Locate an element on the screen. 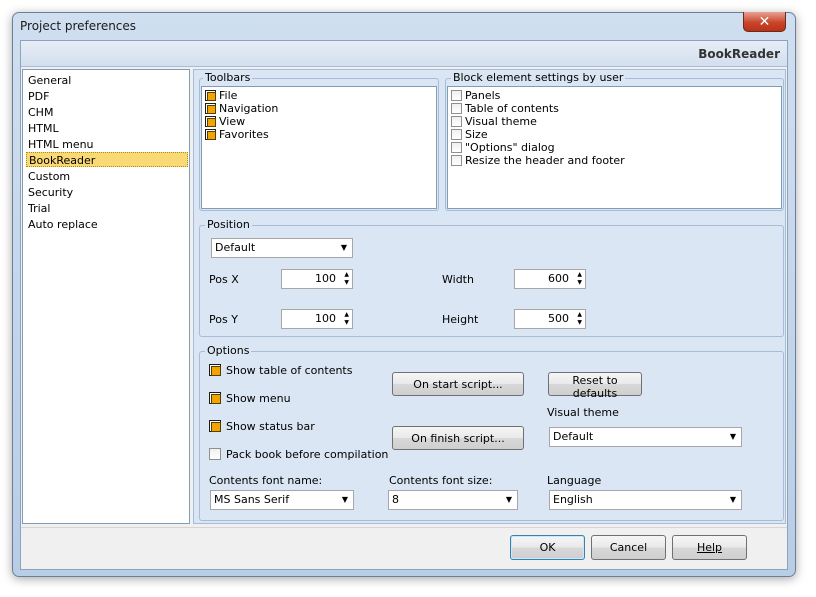  contents-font-name-label: Contents font name: is located at coordinates (266, 480).